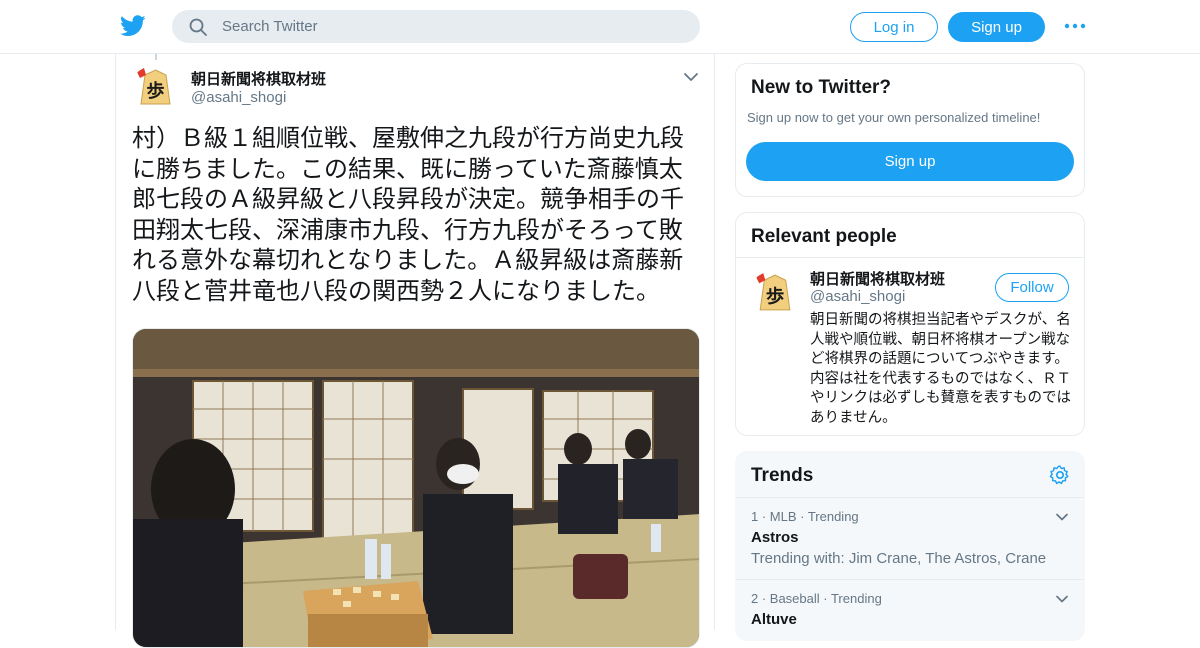  I want to click on twitter-bird-icon, so click(133, 26).